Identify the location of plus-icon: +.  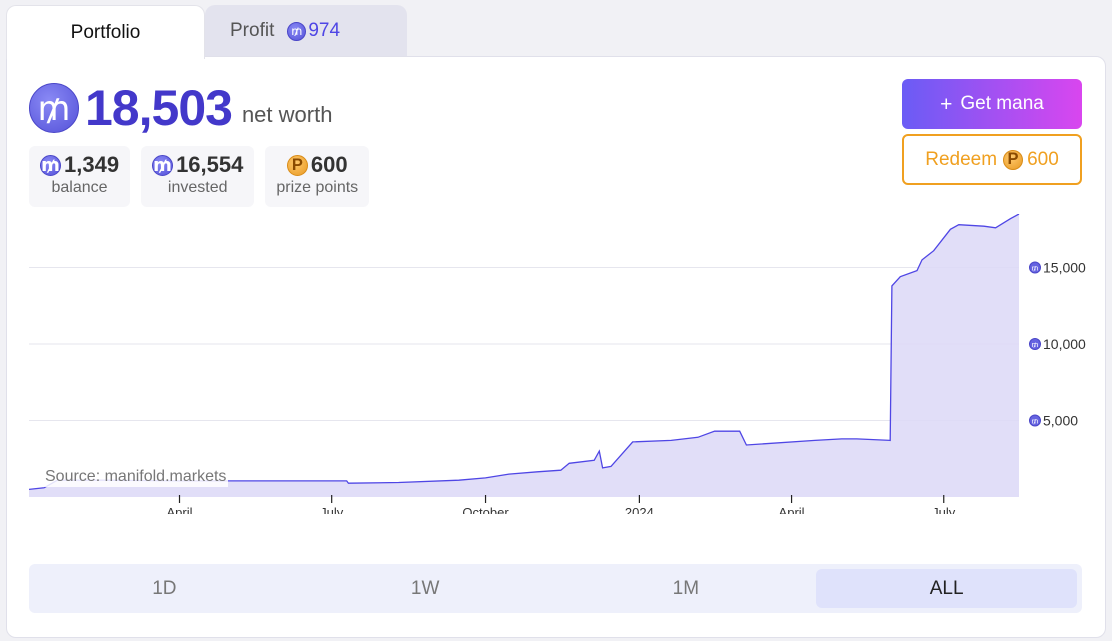
(946, 104).